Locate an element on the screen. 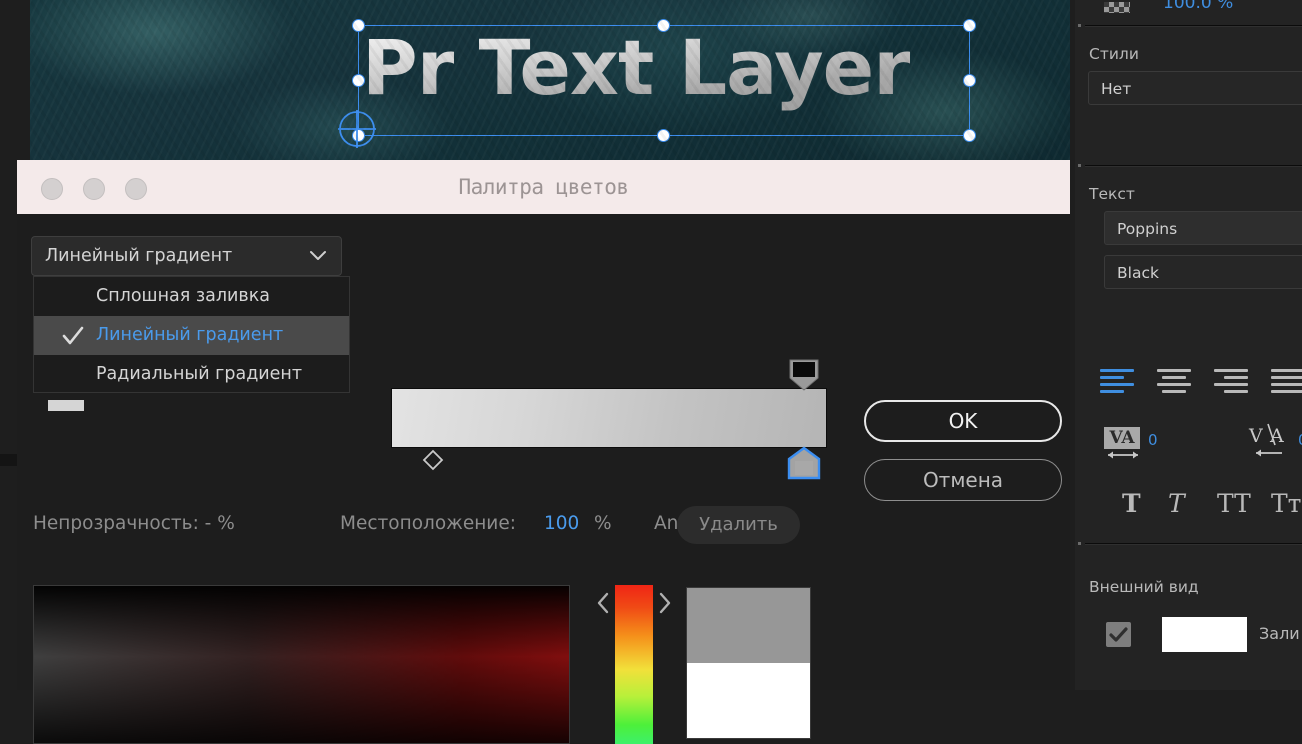  align-left-button is located at coordinates (1119, 382).